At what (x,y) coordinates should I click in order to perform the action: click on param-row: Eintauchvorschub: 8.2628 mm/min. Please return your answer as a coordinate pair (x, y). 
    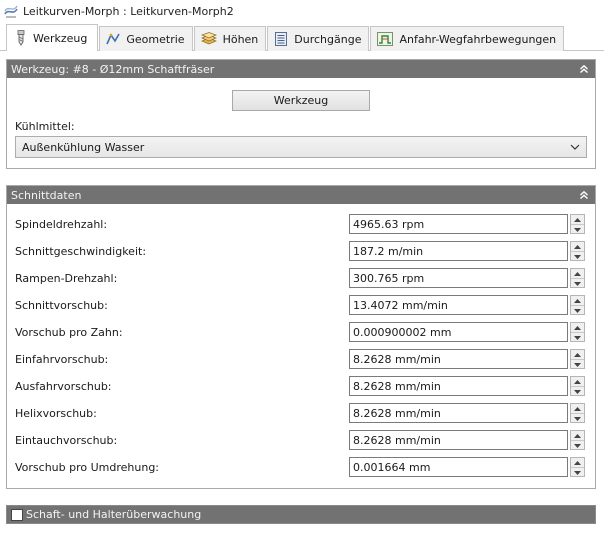
    Looking at the image, I should click on (301, 441).